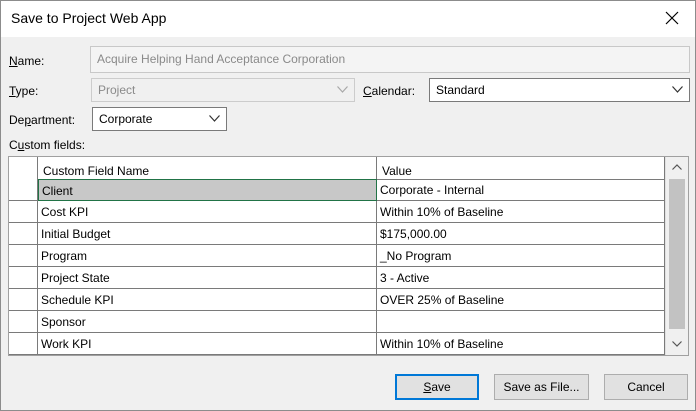  What do you see at coordinates (207, 322) in the screenshot?
I see `field-name-cell: Sponsor` at bounding box center [207, 322].